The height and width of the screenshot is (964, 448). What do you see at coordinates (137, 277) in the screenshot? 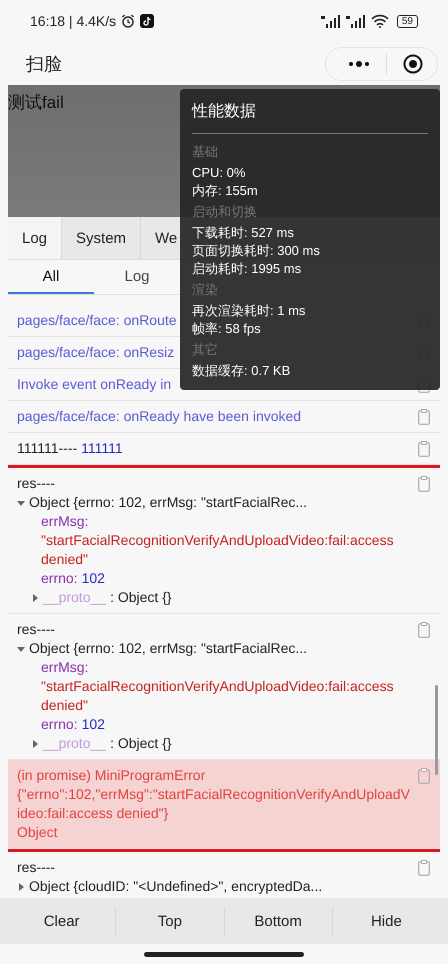
I see `level-filter-tab: Log` at bounding box center [137, 277].